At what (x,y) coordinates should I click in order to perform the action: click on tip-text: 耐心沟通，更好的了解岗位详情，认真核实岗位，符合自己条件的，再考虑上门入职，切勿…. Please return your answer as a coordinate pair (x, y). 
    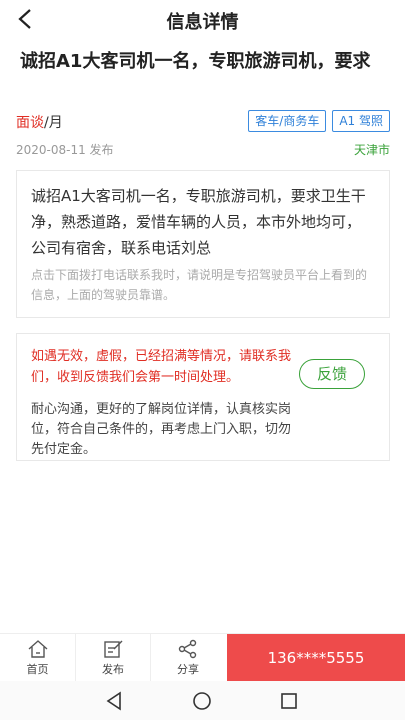
    Looking at the image, I should click on (161, 429).